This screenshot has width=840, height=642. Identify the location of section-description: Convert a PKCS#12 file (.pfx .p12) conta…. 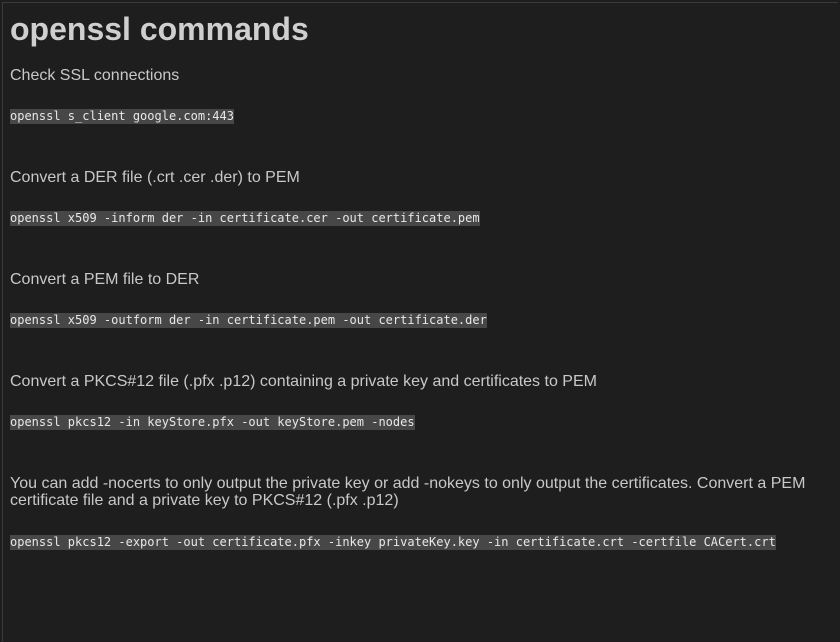
(303, 381).